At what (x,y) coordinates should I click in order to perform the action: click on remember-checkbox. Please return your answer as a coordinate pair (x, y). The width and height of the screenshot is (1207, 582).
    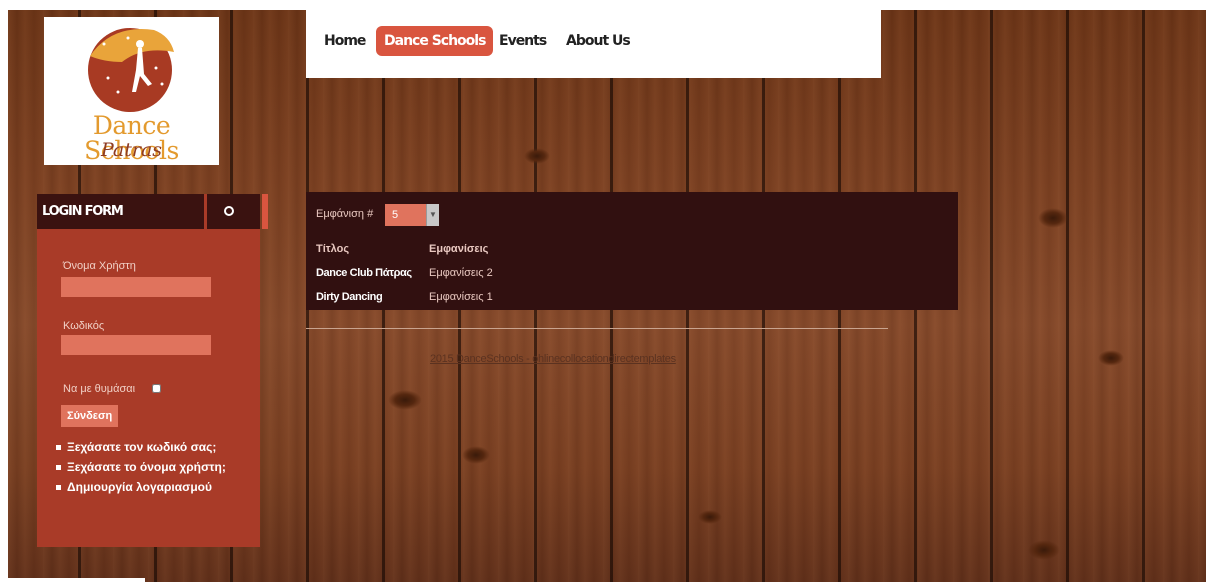
    Looking at the image, I should click on (156, 388).